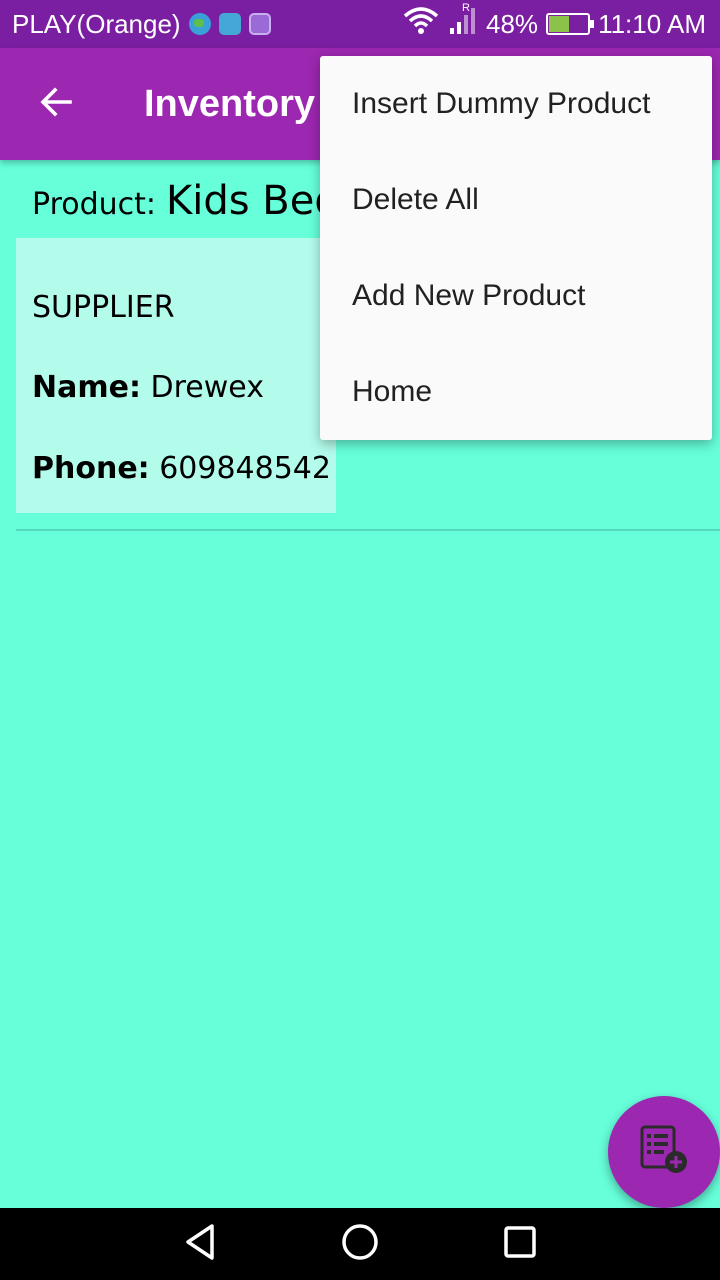 The image size is (720, 1280). What do you see at coordinates (466, 7) in the screenshot?
I see `roaming-indicator: R` at bounding box center [466, 7].